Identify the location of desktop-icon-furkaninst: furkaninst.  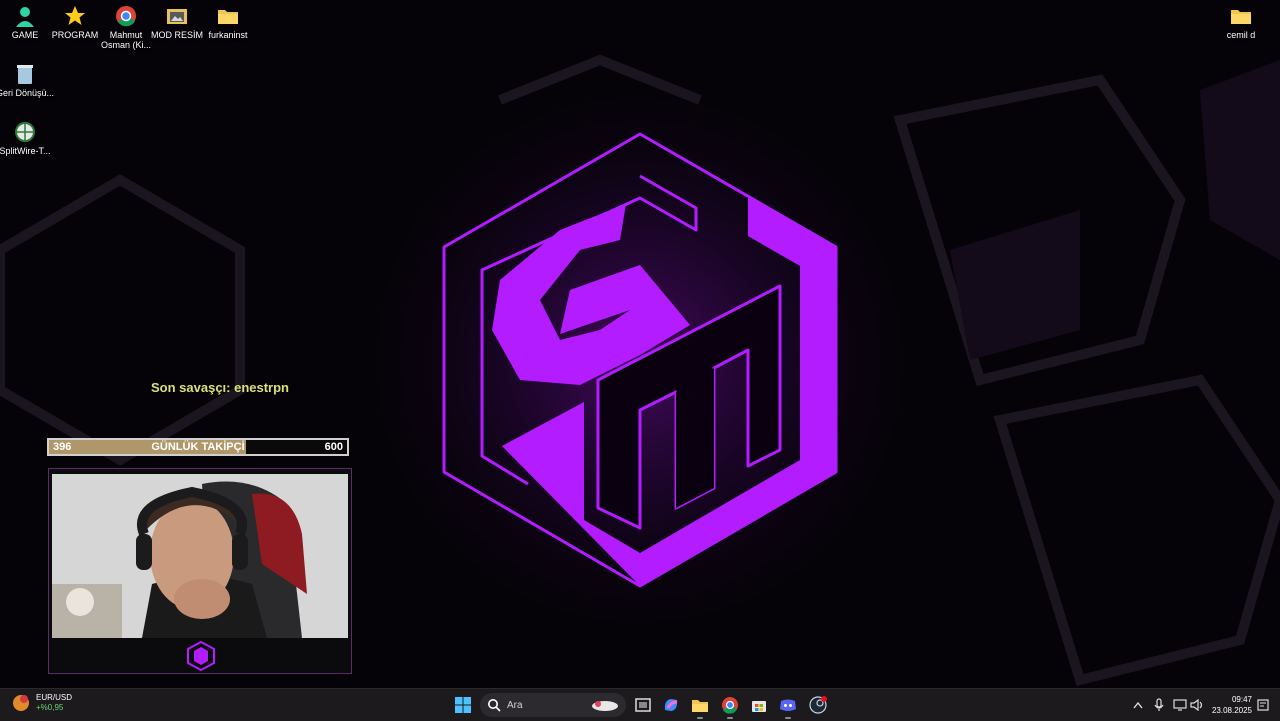
(228, 22).